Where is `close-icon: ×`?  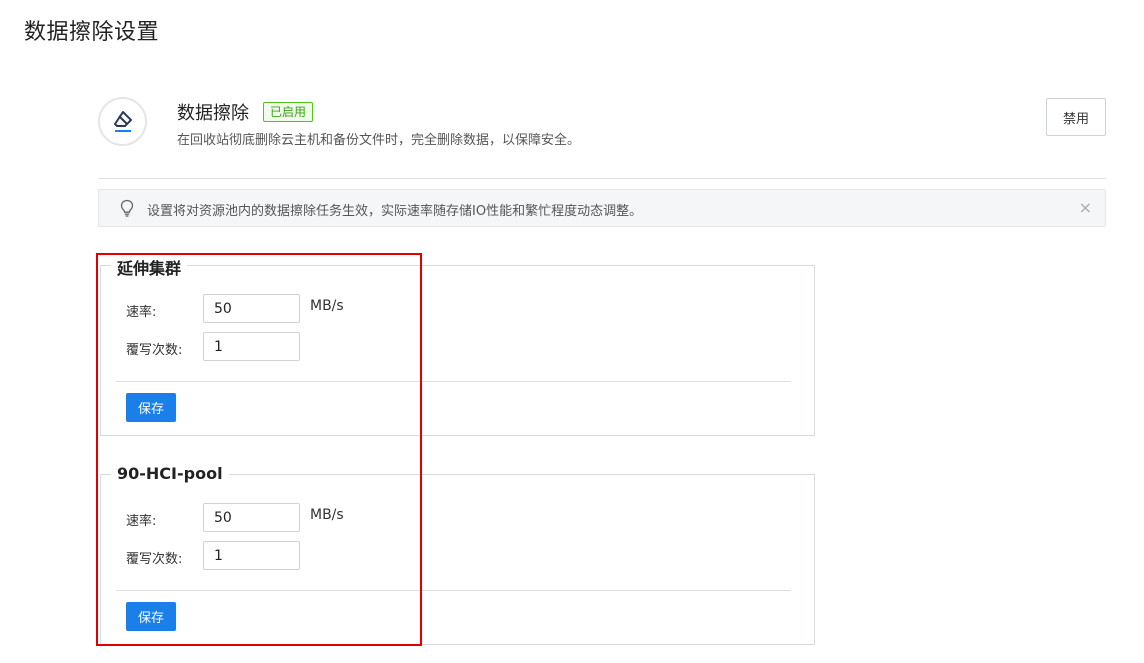 close-icon: × is located at coordinates (1085, 208).